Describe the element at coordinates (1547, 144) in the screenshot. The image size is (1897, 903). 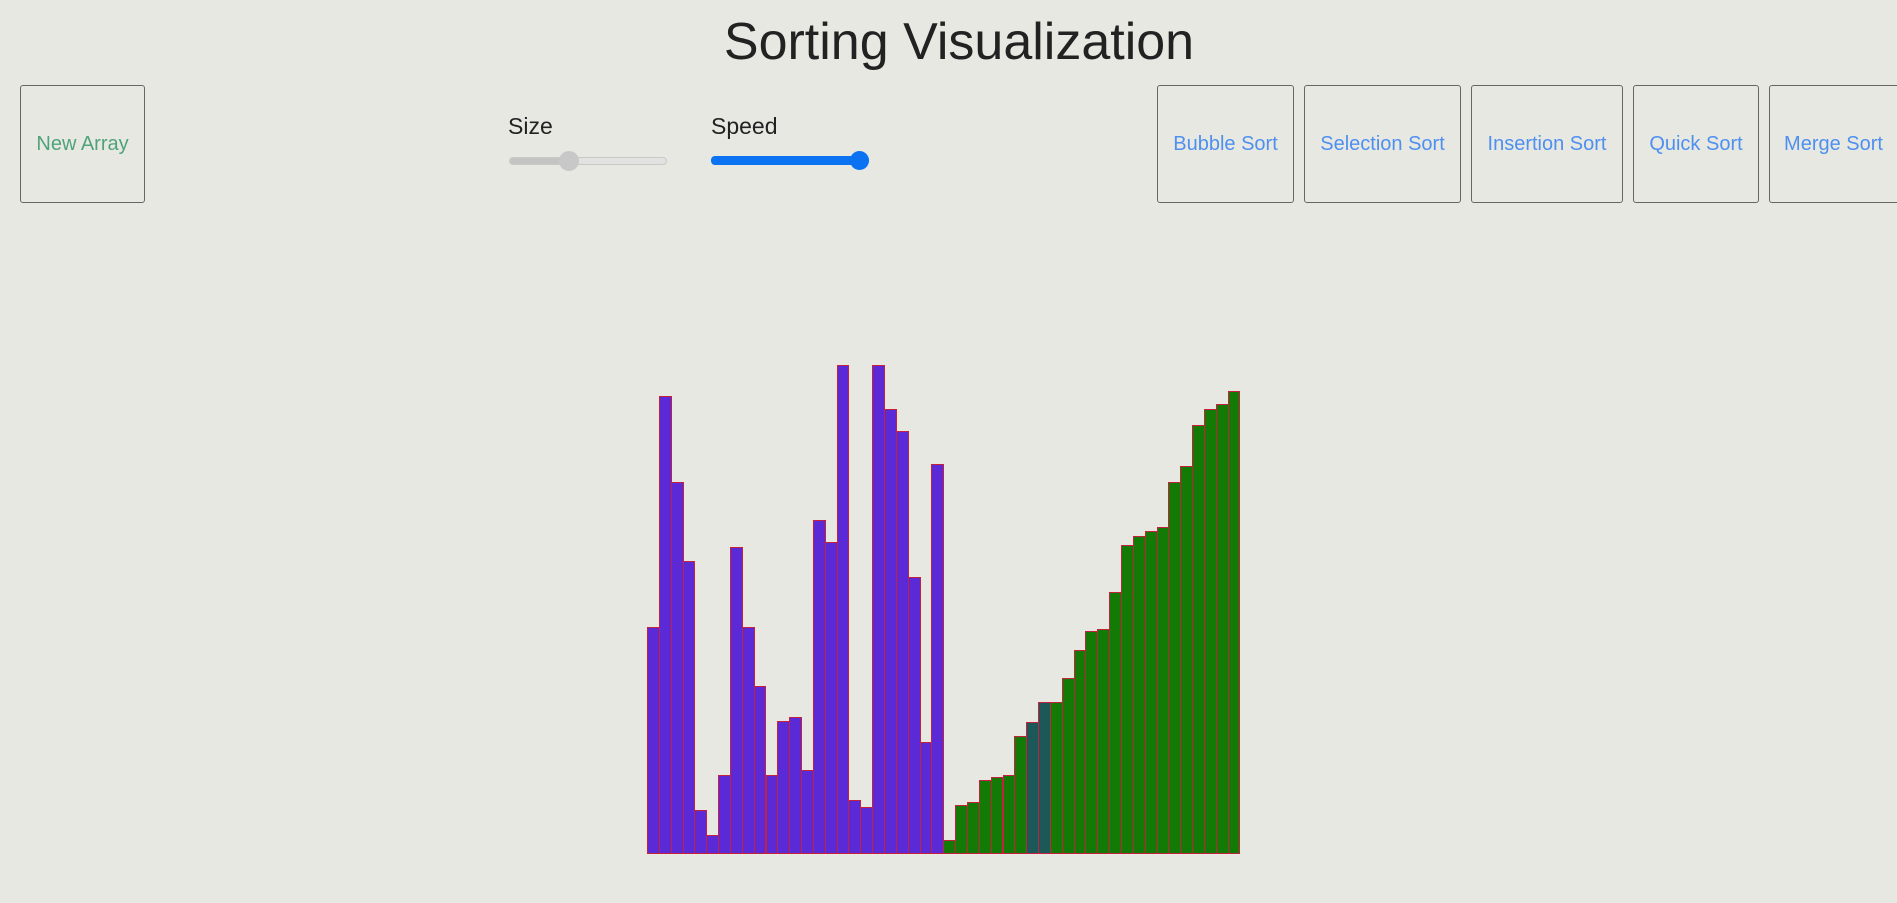
I see `insertion-sort-button: Insertion Sort` at that location.